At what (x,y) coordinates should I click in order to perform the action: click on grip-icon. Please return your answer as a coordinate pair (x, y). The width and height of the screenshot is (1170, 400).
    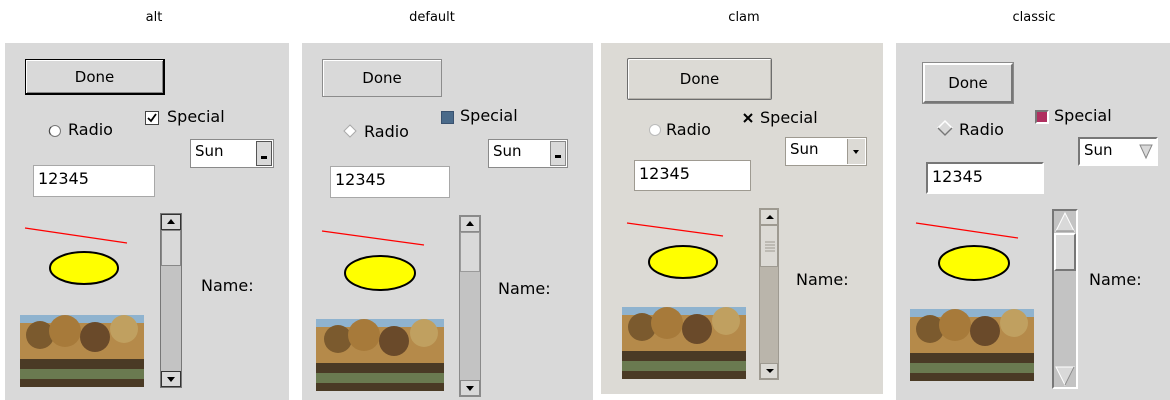
    Looking at the image, I should click on (770, 246).